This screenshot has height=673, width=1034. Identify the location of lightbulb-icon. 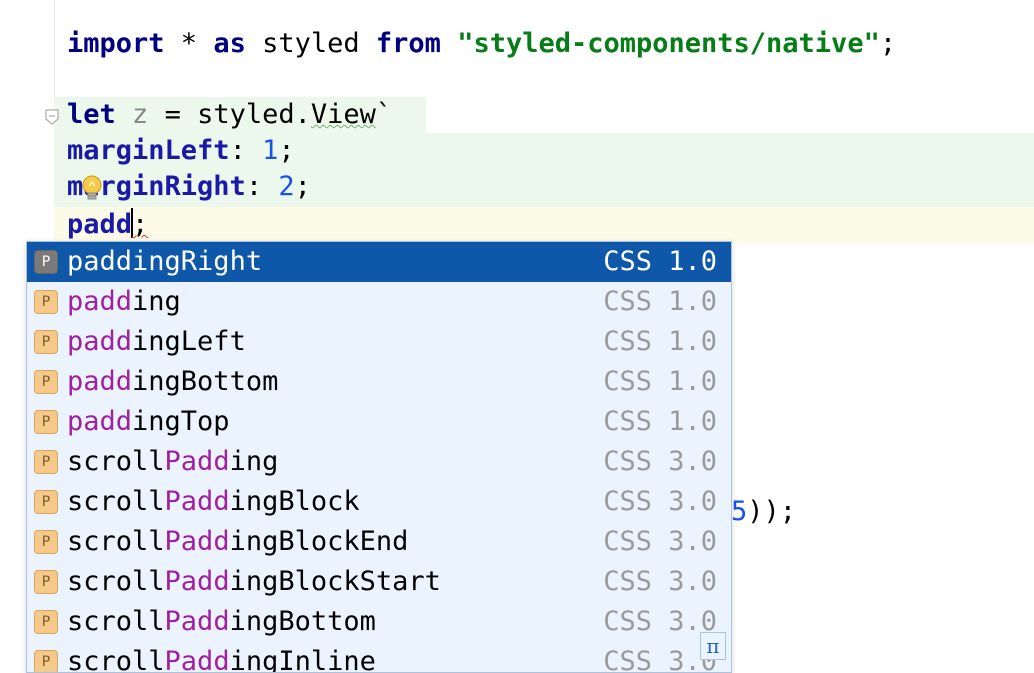
(92, 189).